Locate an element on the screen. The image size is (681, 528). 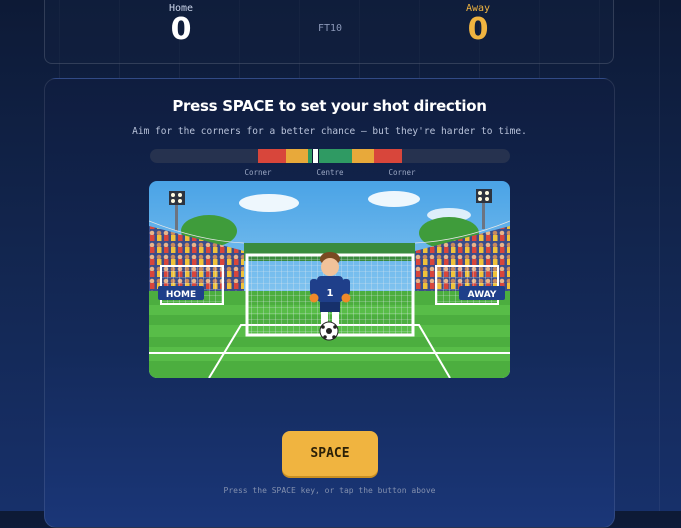
away-goal-label: AWAY is located at coordinates (482, 295).